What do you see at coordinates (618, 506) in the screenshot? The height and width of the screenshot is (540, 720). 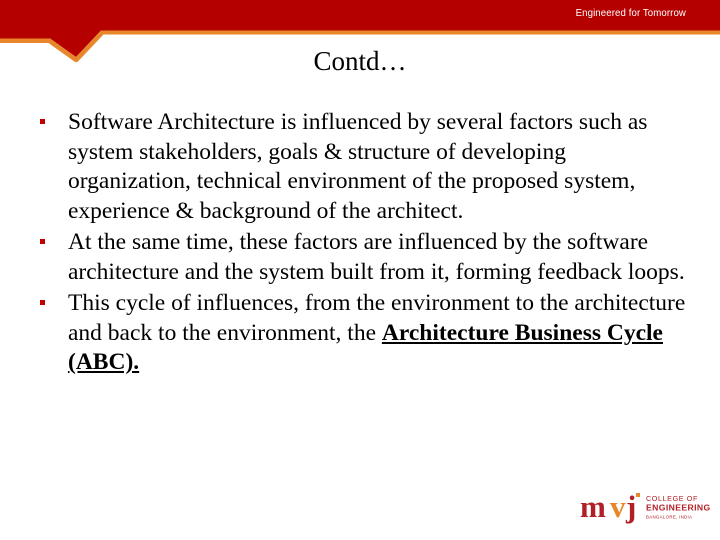 I see `logo-letter-v: v` at bounding box center [618, 506].